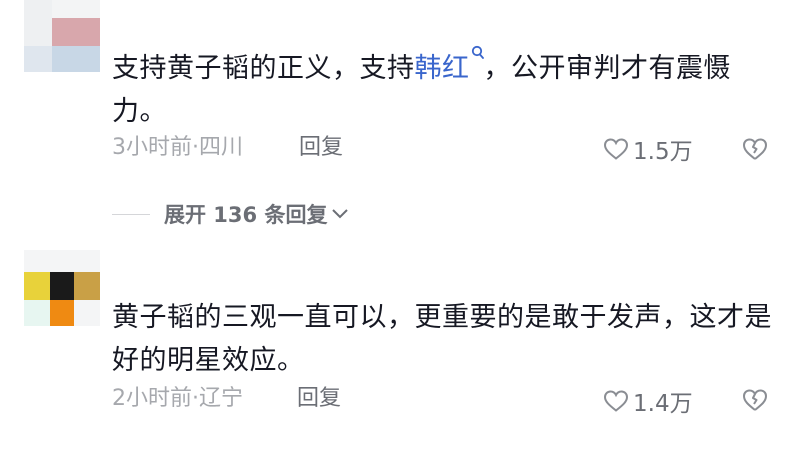  Describe the element at coordinates (340, 214) in the screenshot. I see `chevron-down-icon` at that location.